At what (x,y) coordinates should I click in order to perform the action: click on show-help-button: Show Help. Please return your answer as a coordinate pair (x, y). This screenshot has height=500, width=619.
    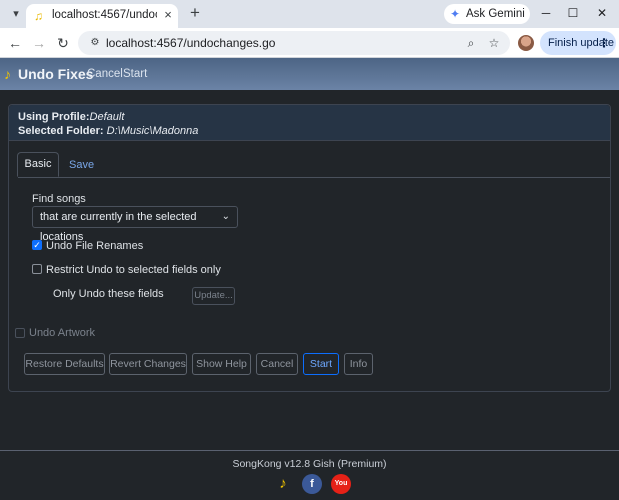
    Looking at the image, I should click on (221, 364).